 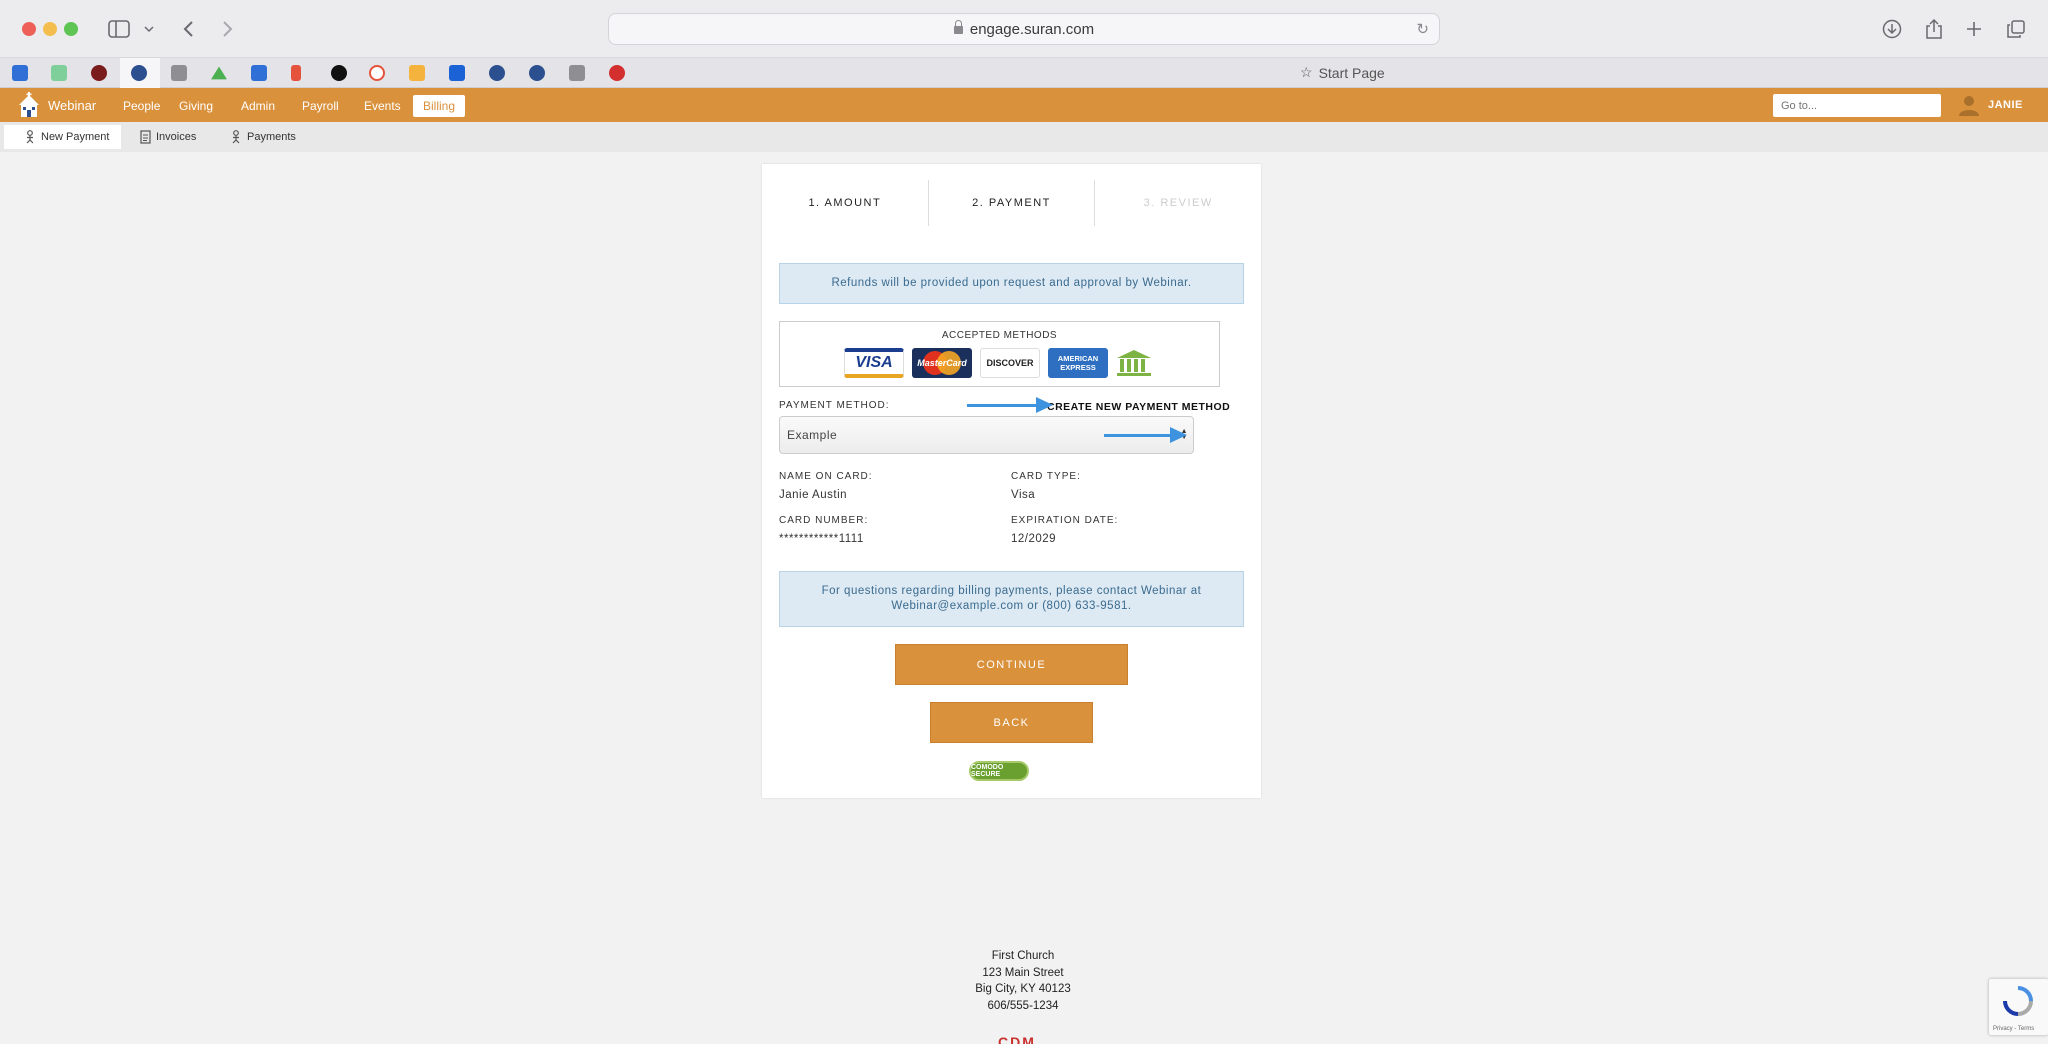 I want to click on card-type-label: CARD TYPE:, so click(x=1046, y=476).